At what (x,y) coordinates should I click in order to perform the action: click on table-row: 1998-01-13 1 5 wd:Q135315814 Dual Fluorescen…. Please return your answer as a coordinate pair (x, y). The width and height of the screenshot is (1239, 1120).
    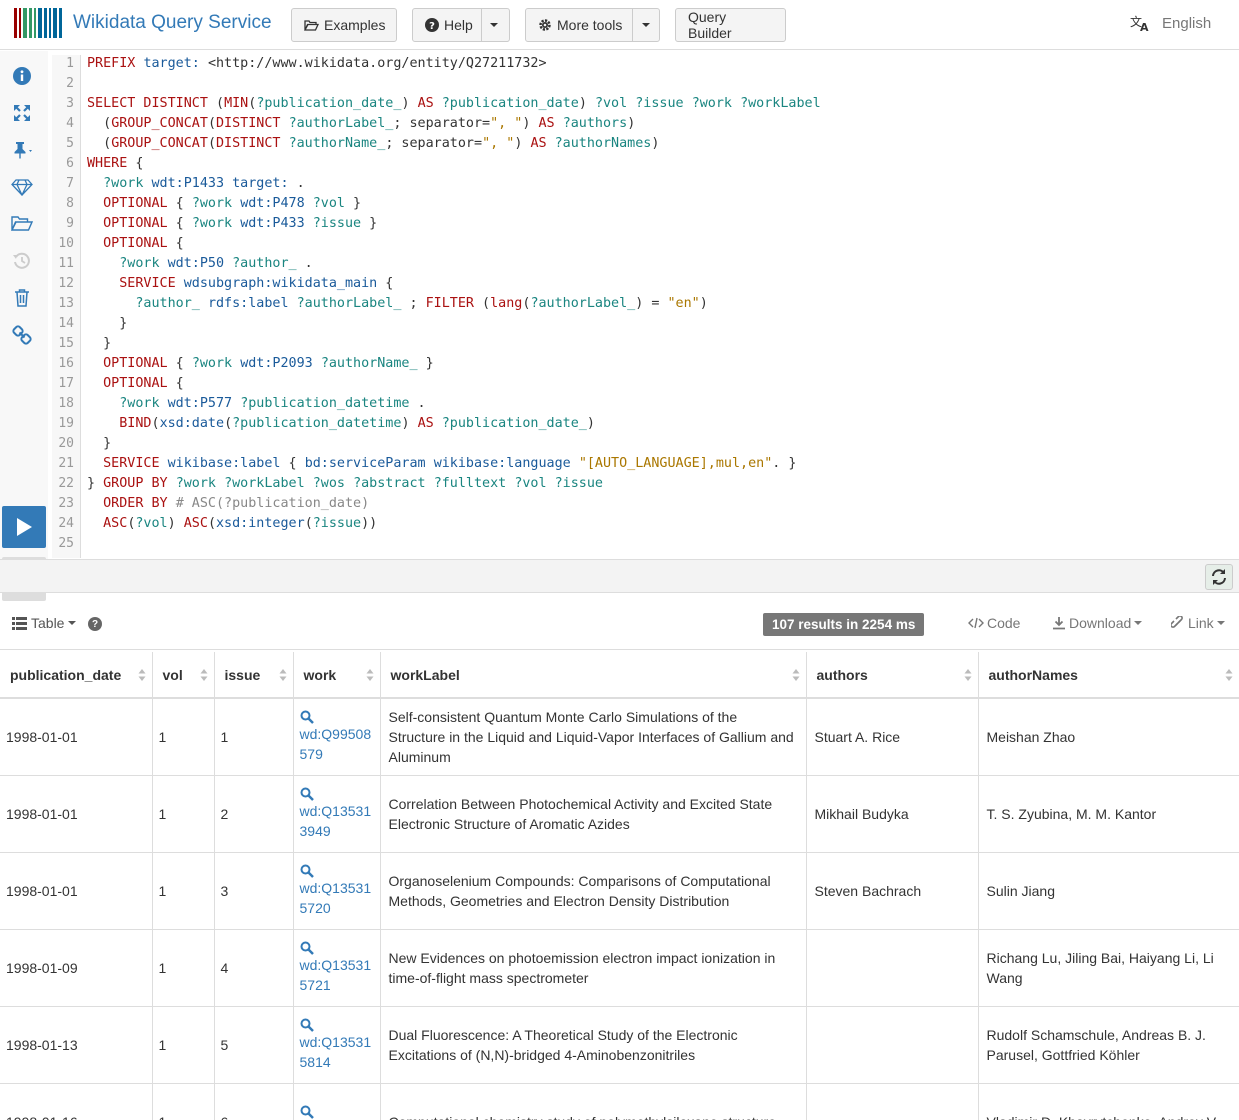
    Looking at the image, I should click on (619, 1045).